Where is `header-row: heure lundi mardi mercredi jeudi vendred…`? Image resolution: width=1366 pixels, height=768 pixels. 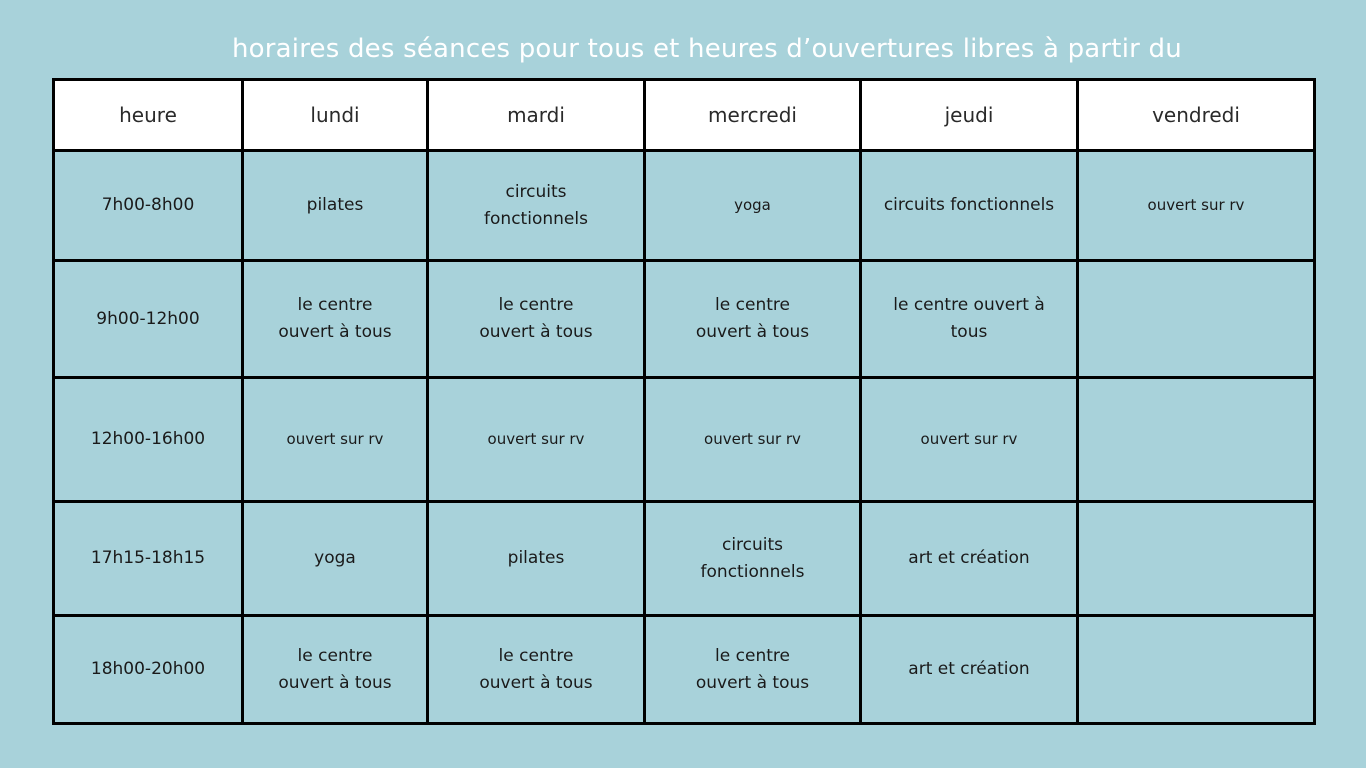
header-row: heure lundi mardi mercredi jeudi vendred… is located at coordinates (684, 115).